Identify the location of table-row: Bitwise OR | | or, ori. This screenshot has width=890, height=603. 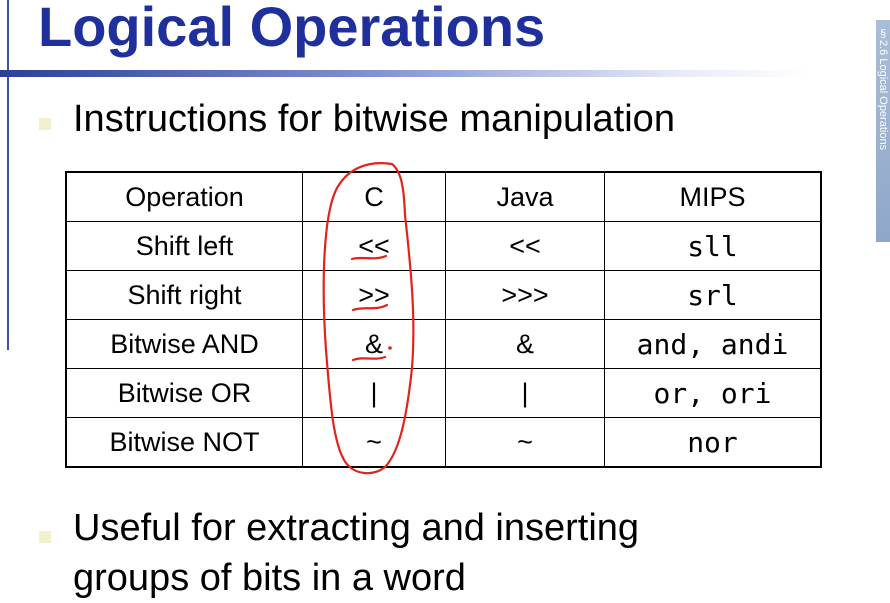
(443, 393).